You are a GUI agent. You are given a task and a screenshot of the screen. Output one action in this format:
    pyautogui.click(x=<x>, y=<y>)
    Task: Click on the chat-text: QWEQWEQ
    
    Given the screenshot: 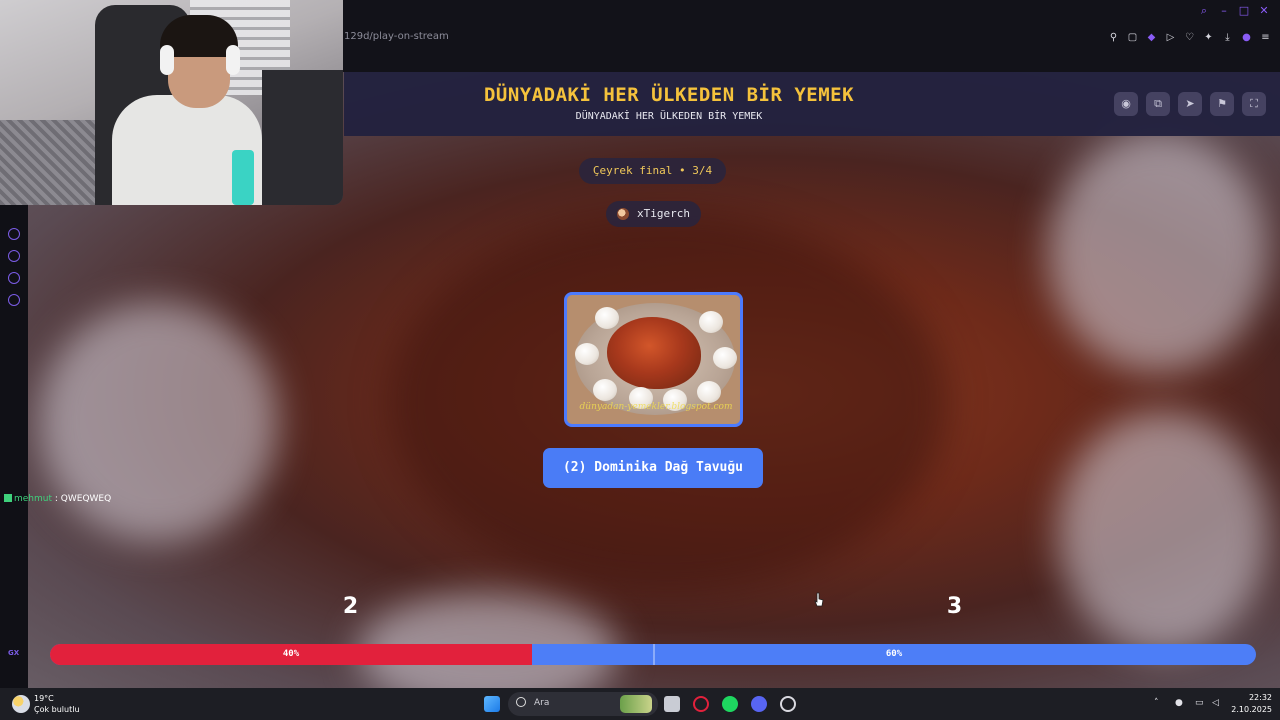 What is the action you would take?
    pyautogui.click(x=86, y=499)
    